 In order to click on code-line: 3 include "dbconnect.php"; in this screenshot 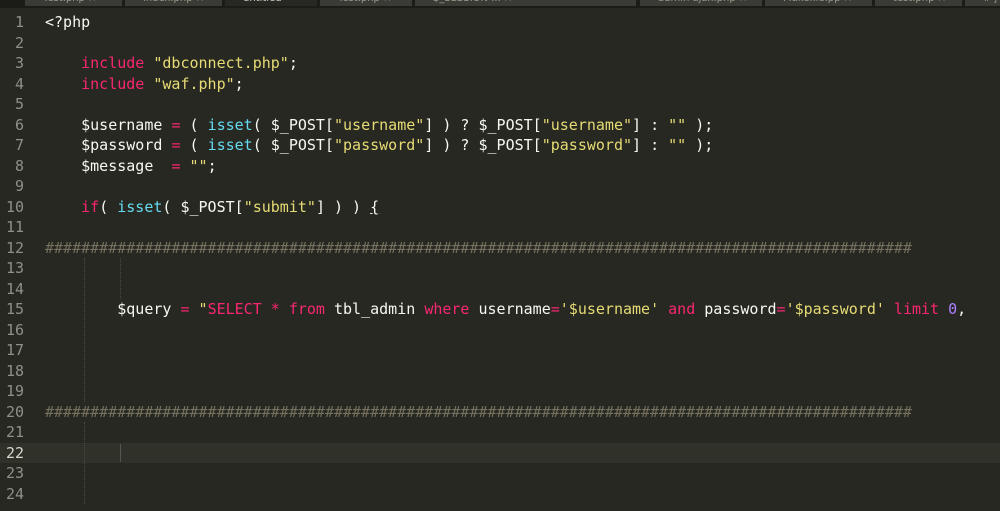, I will do `click(500, 63)`.